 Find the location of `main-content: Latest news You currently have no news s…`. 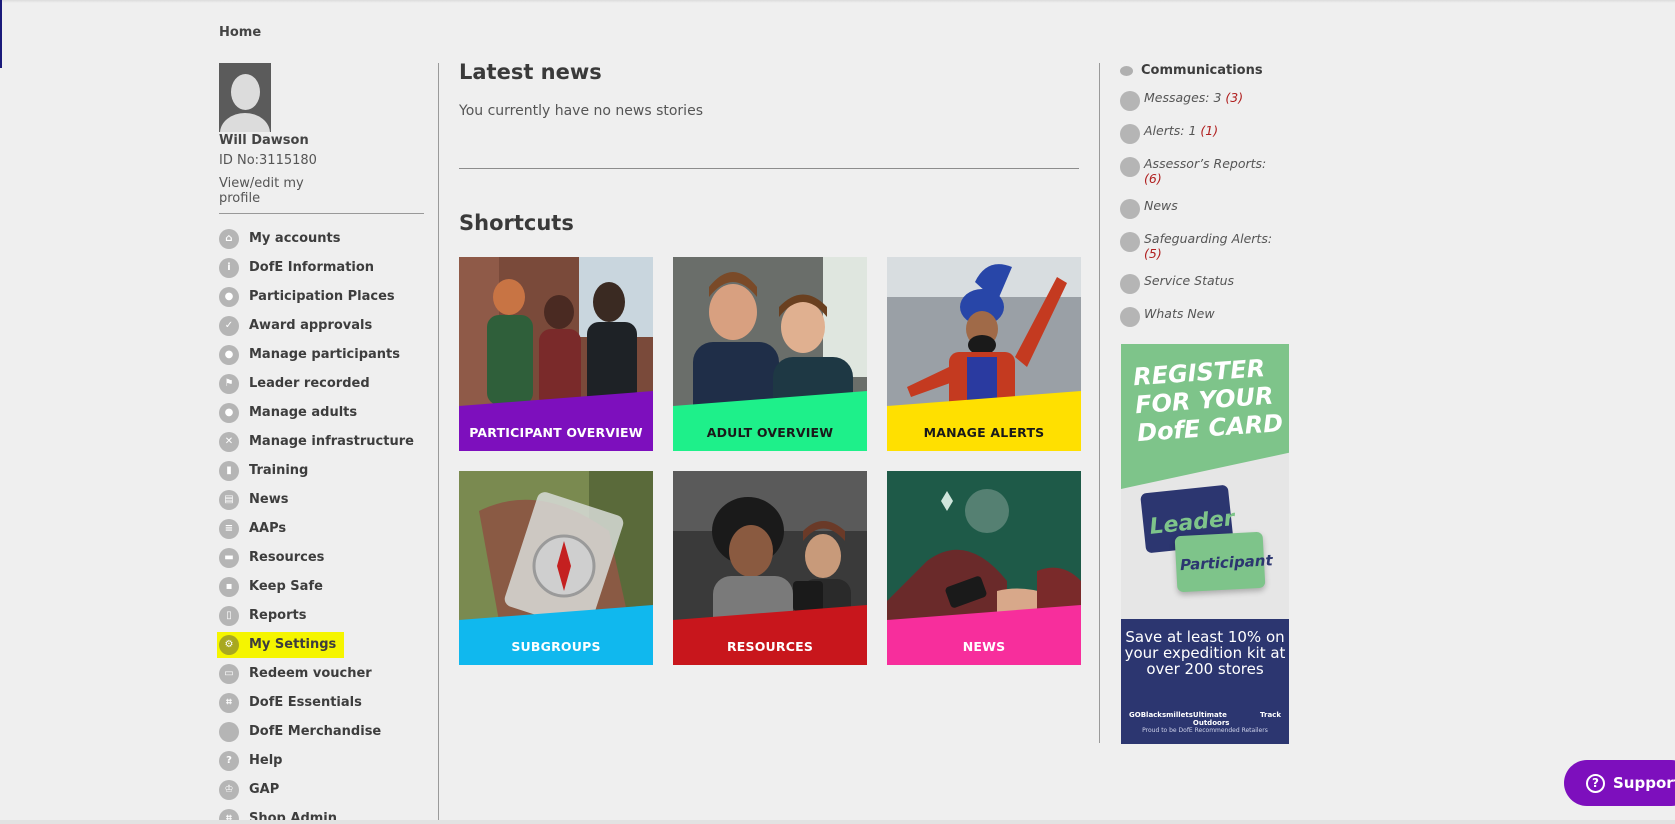

main-content: Latest news You currently have no news s… is located at coordinates (769, 147).